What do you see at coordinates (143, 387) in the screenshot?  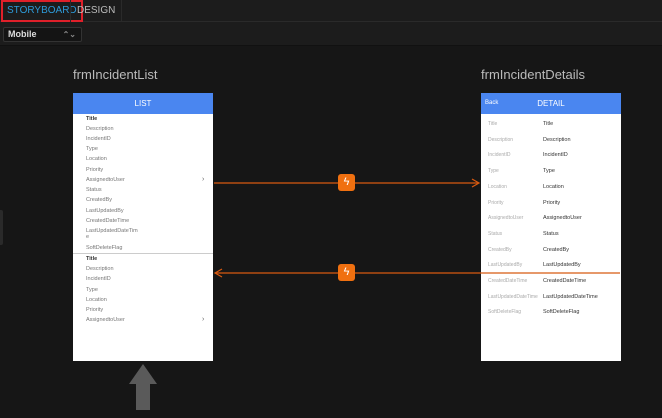 I see `up-arrow-icon` at bounding box center [143, 387].